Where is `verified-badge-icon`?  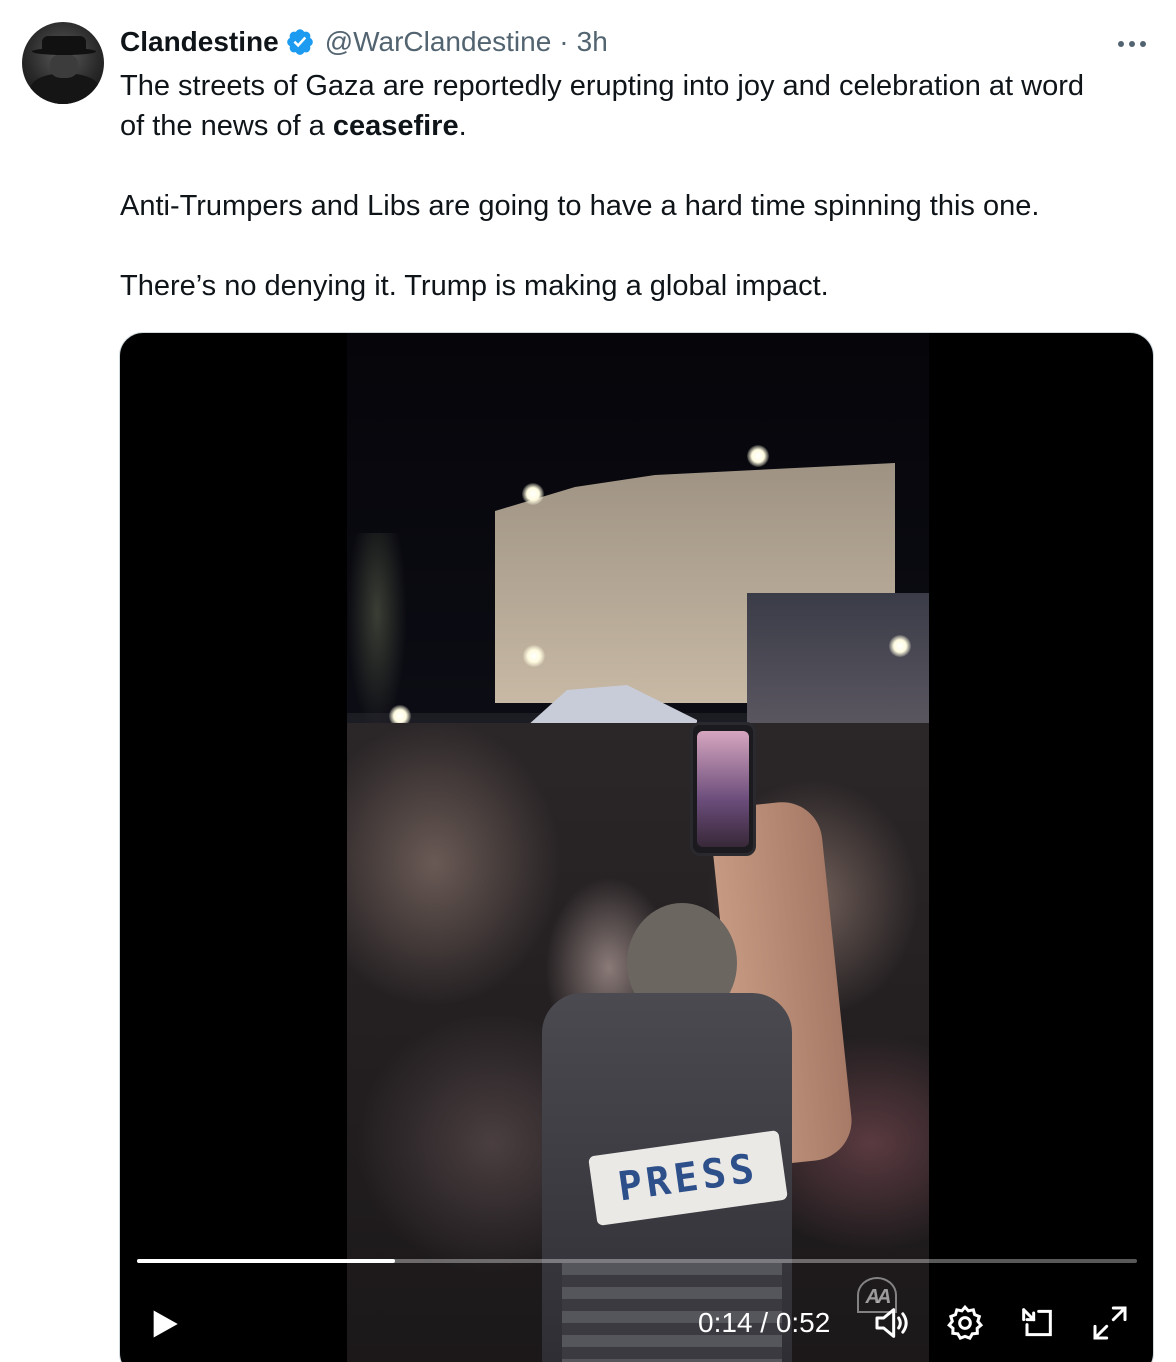 verified-badge-icon is located at coordinates (300, 42).